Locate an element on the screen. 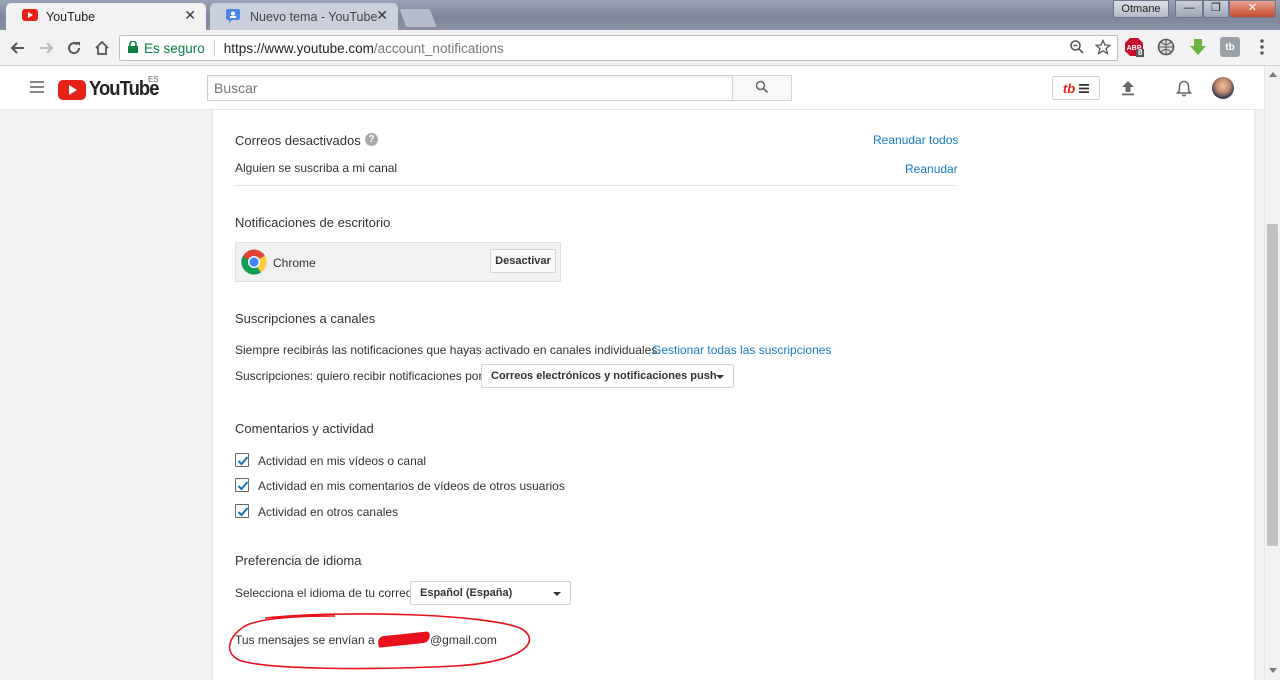  tab-title: YouTube is located at coordinates (71, 16).